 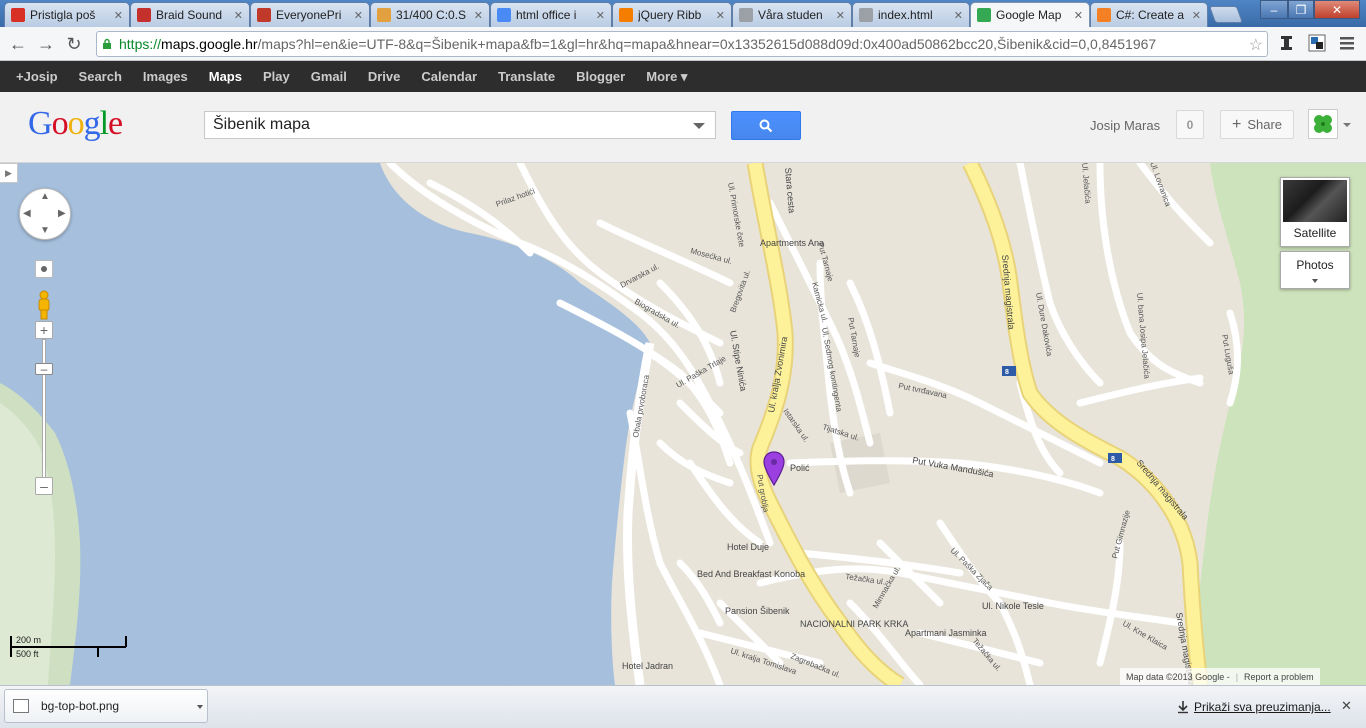 What do you see at coordinates (1287, 43) in the screenshot?
I see `reader-extension-icon` at bounding box center [1287, 43].